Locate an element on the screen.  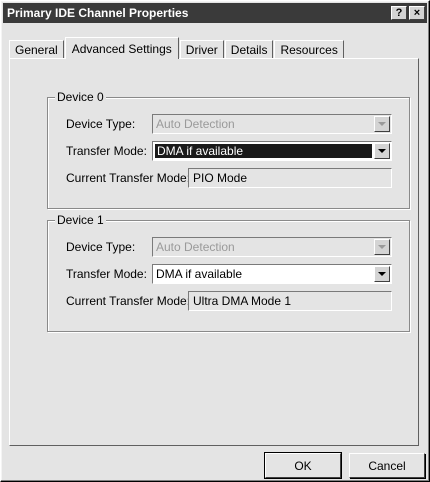
ok-button: OK is located at coordinates (303, 465).